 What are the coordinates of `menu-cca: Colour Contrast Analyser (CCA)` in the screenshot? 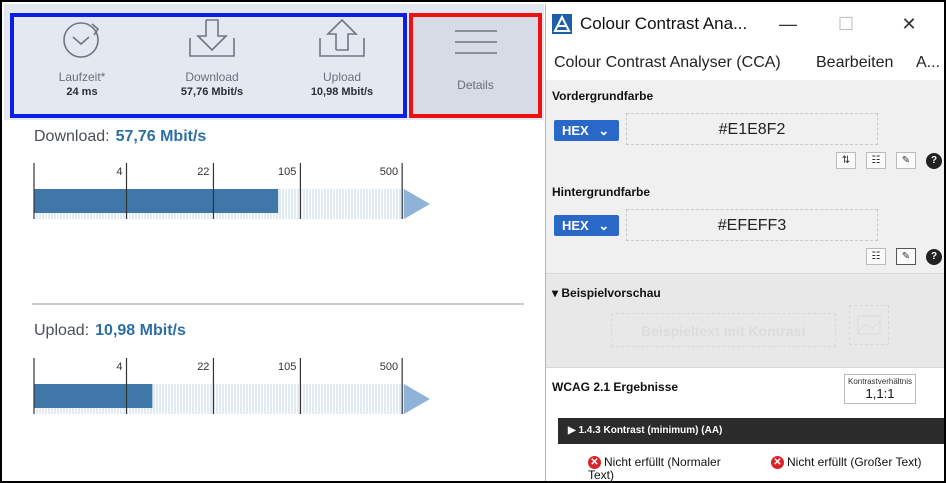 It's located at (667, 63).